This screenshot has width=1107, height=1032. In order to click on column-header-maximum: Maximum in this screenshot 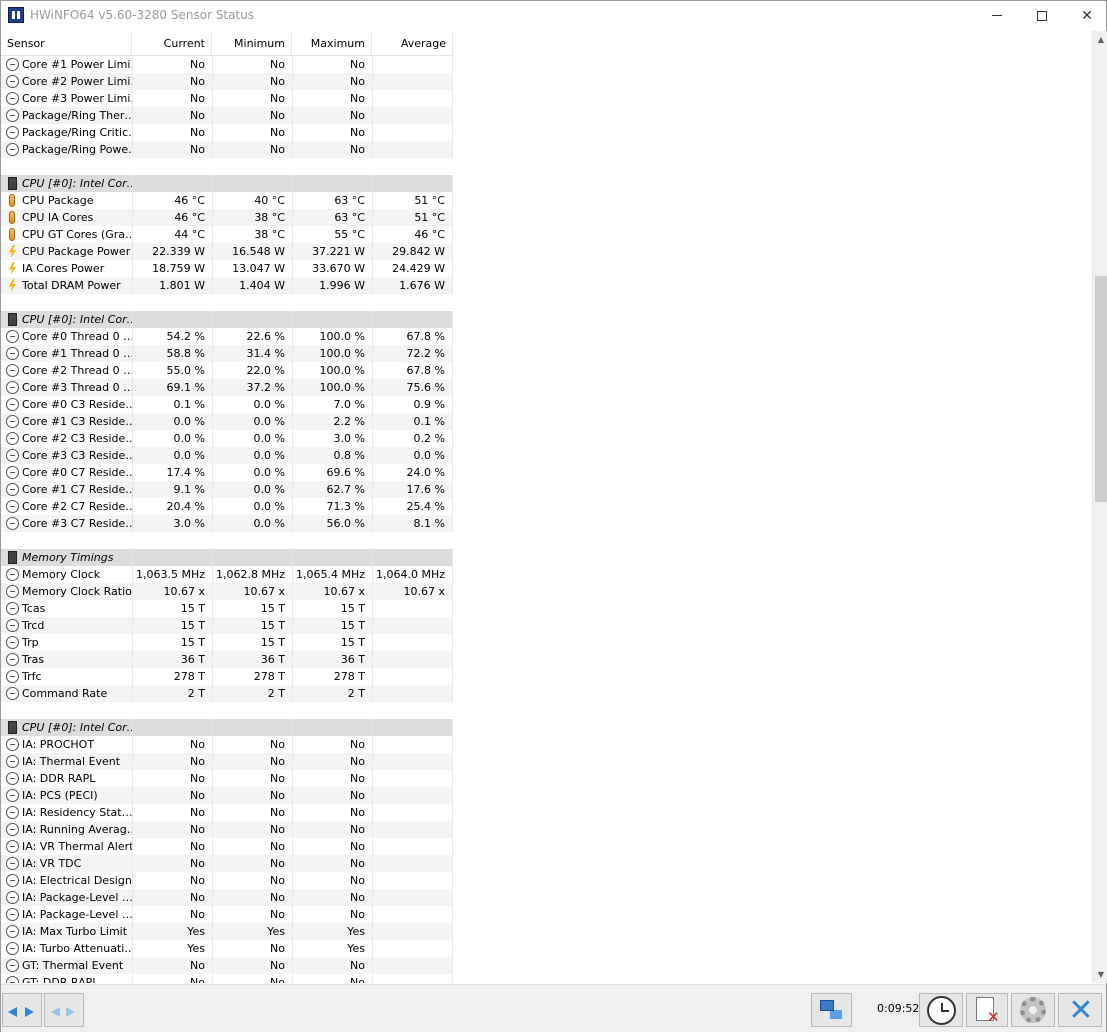, I will do `click(332, 43)`.